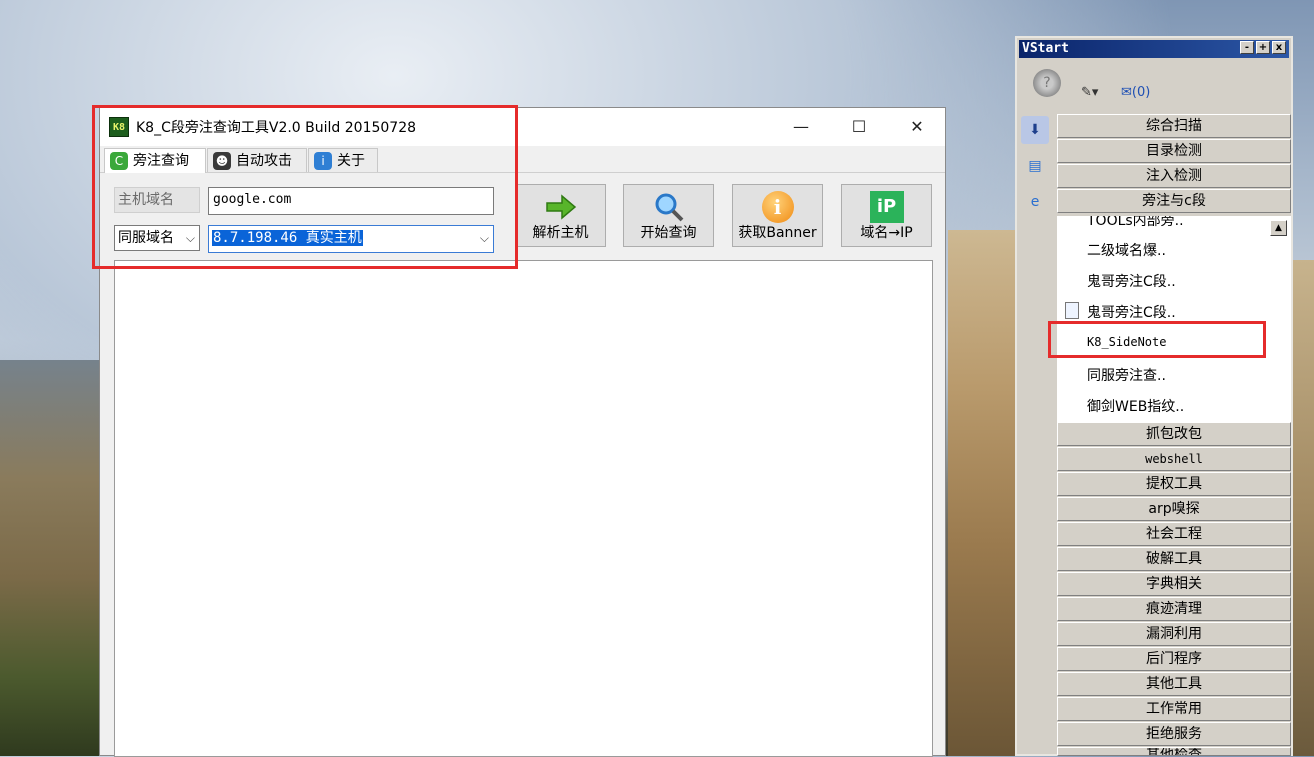 Image resolution: width=1314 pixels, height=757 pixels. What do you see at coordinates (1141, 92) in the screenshot?
I see `mail-count: (0)` at bounding box center [1141, 92].